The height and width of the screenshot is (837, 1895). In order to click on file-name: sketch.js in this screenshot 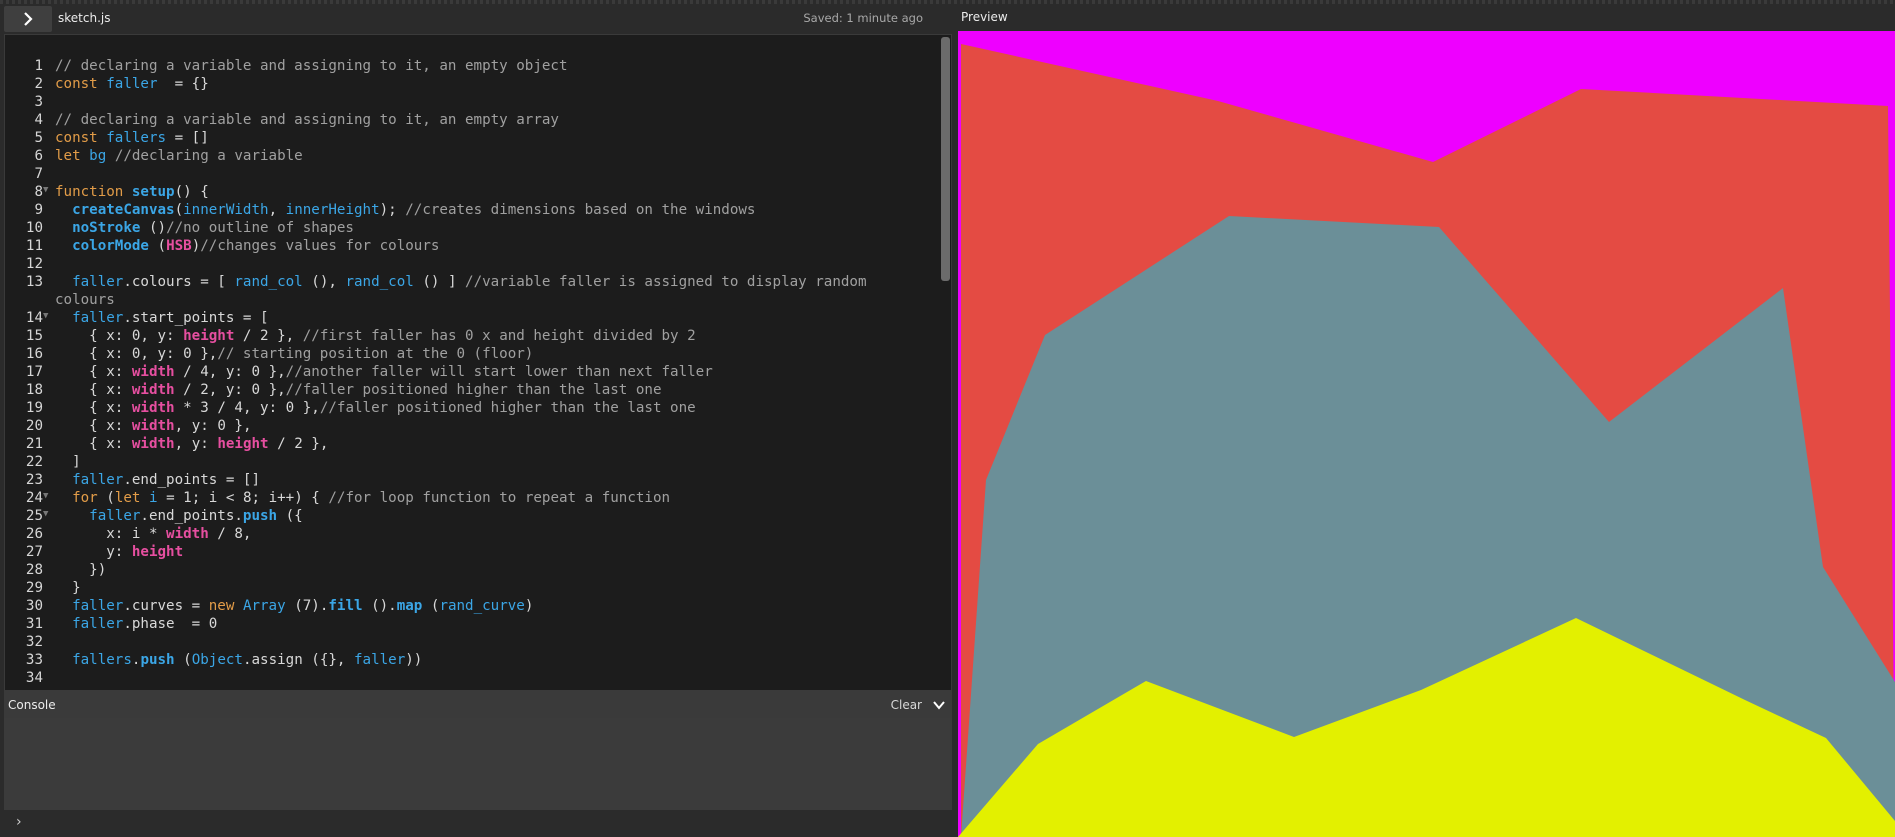, I will do `click(84, 18)`.